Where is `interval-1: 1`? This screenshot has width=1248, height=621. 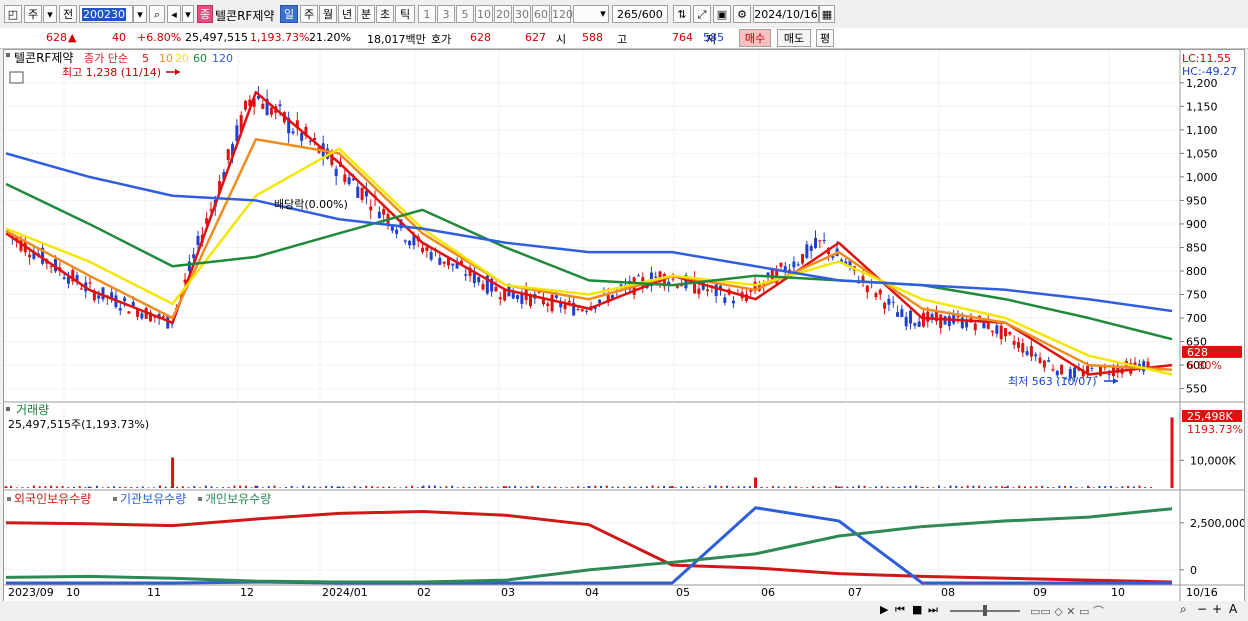
interval-1: 1 is located at coordinates (427, 14).